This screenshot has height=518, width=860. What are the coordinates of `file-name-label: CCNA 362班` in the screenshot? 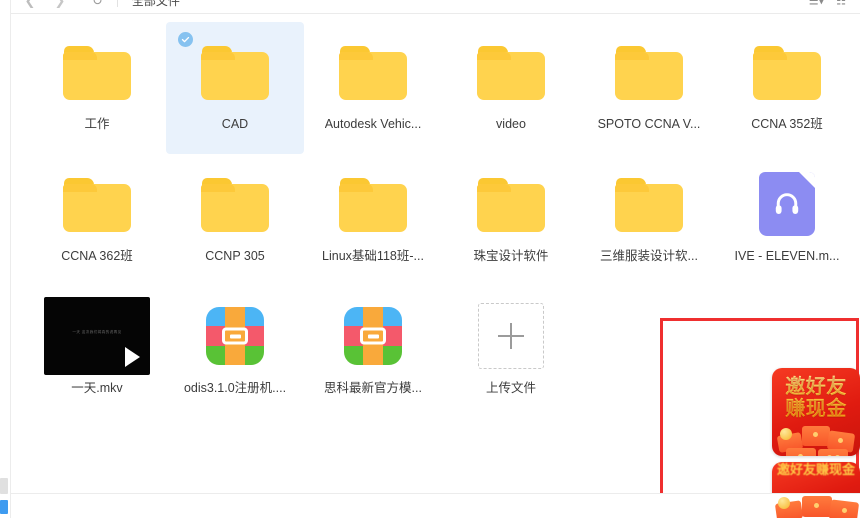 It's located at (97, 256).